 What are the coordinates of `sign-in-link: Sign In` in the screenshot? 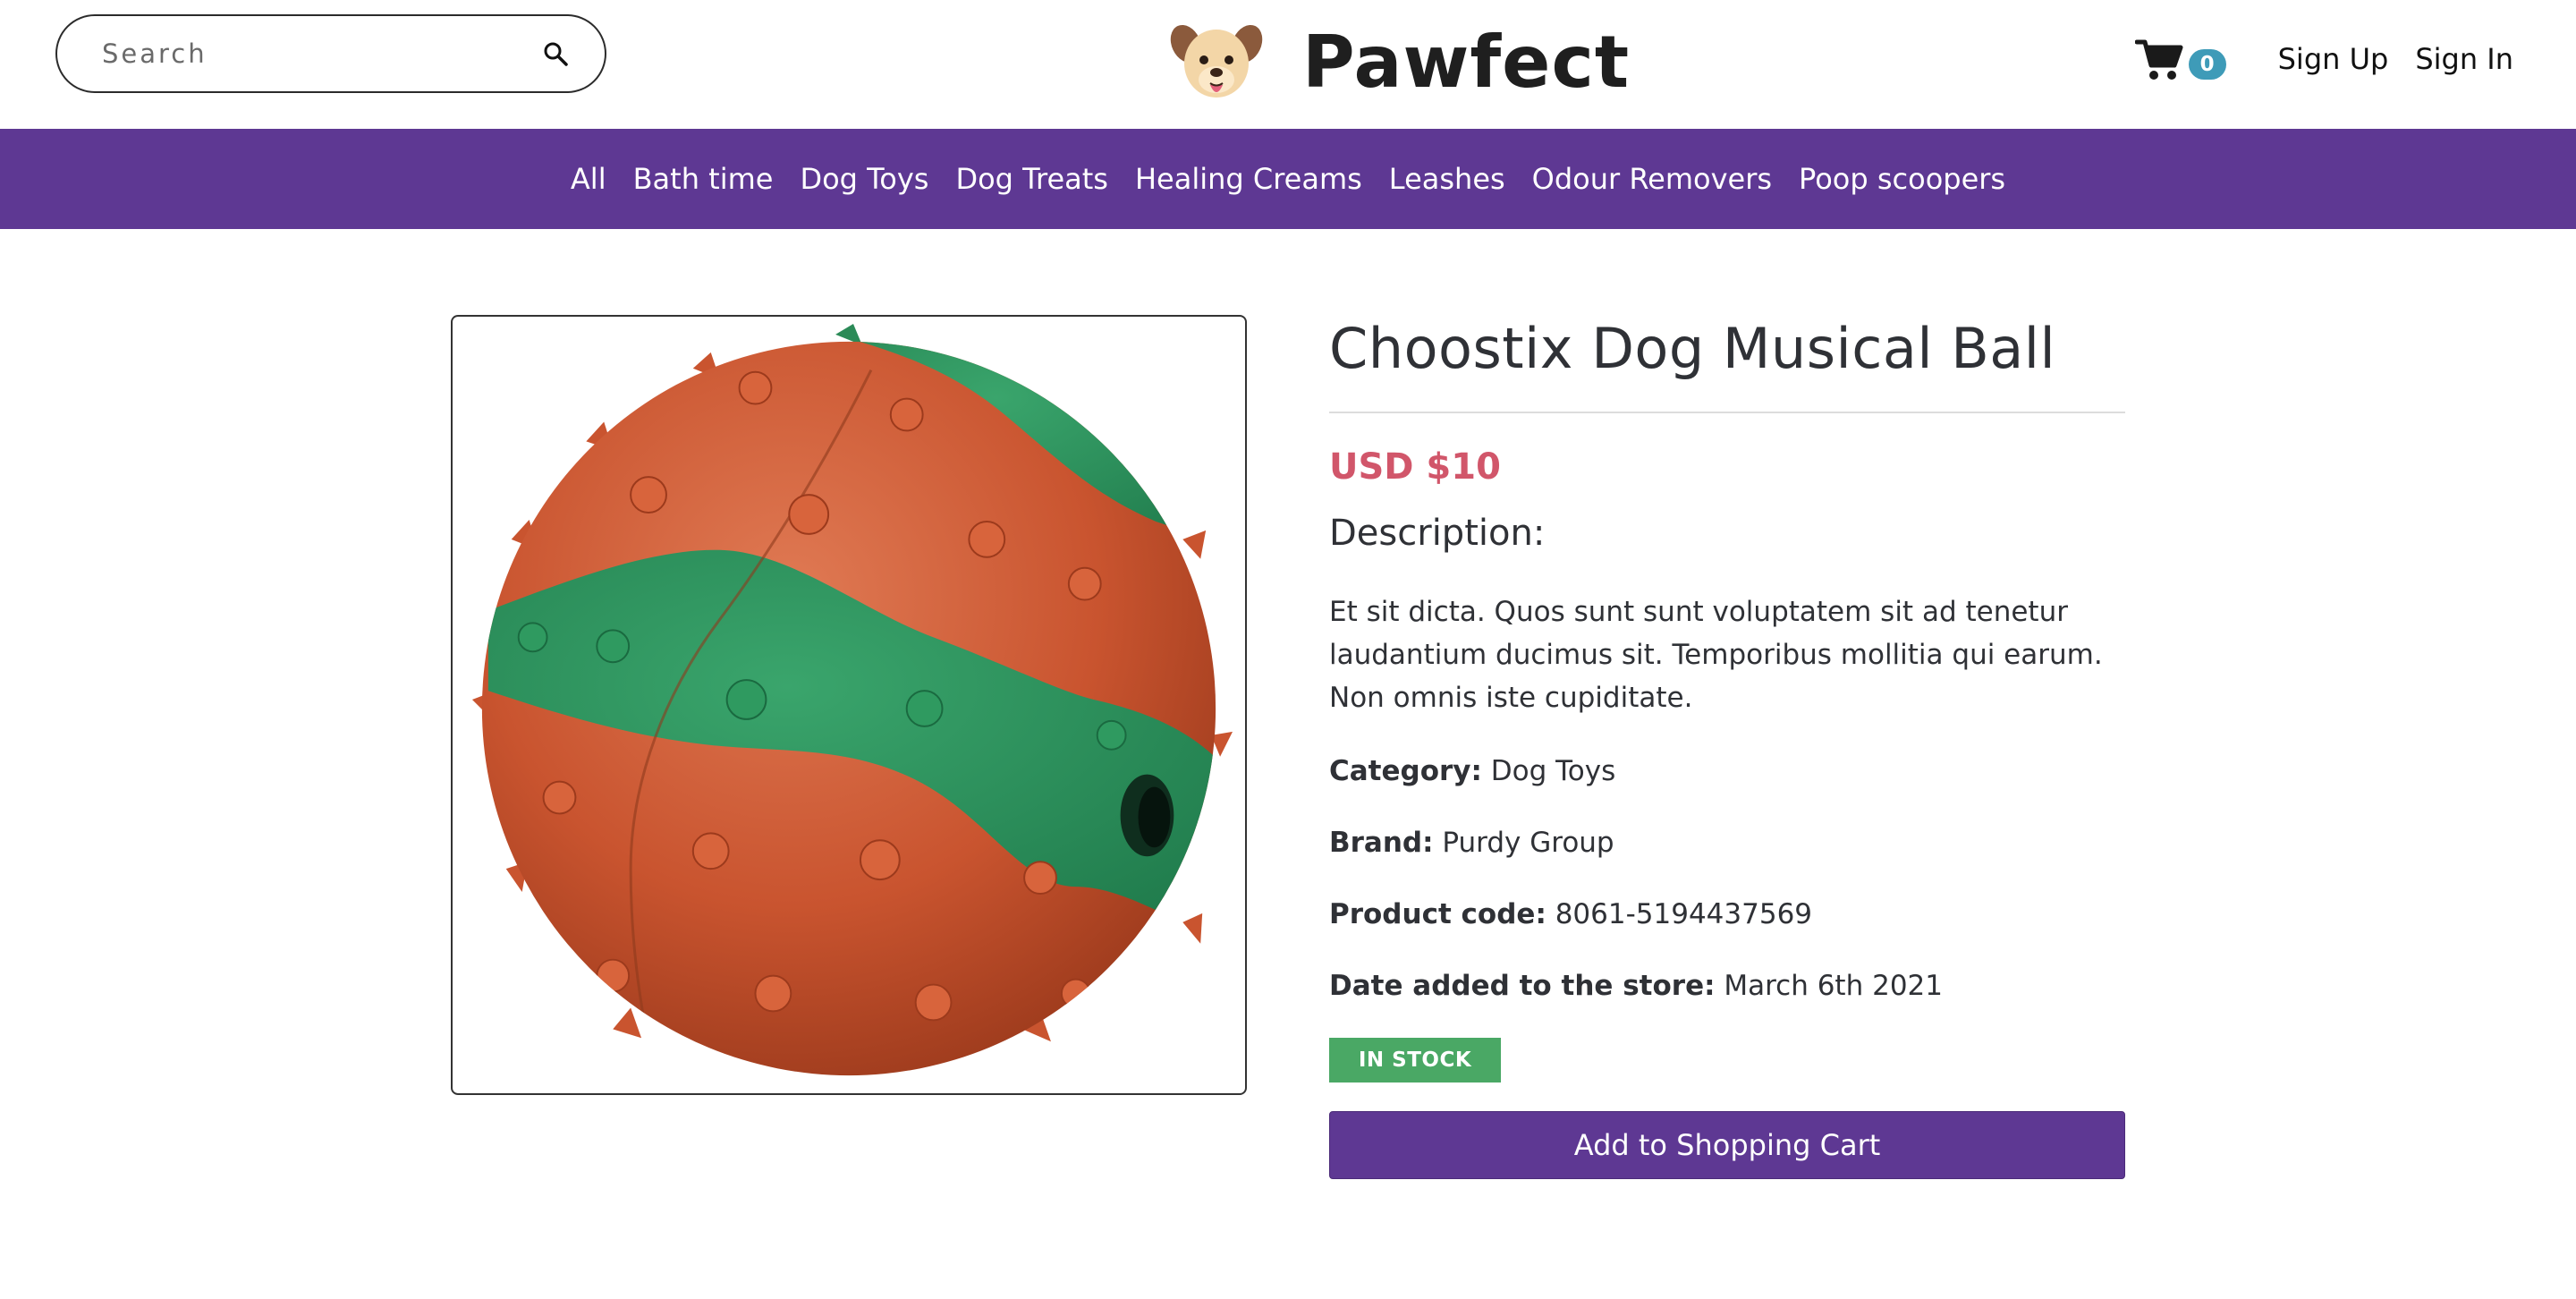 It's located at (2464, 59).